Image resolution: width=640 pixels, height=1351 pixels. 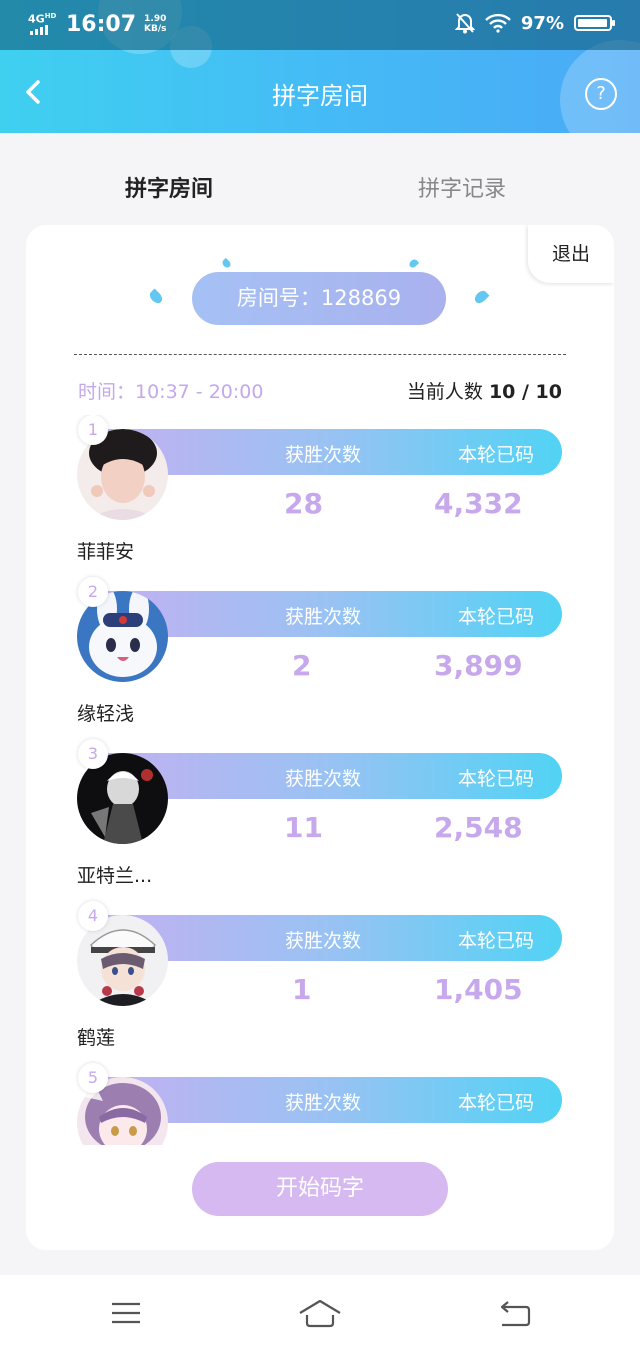 What do you see at coordinates (126, 1313) in the screenshot?
I see `menu-icon` at bounding box center [126, 1313].